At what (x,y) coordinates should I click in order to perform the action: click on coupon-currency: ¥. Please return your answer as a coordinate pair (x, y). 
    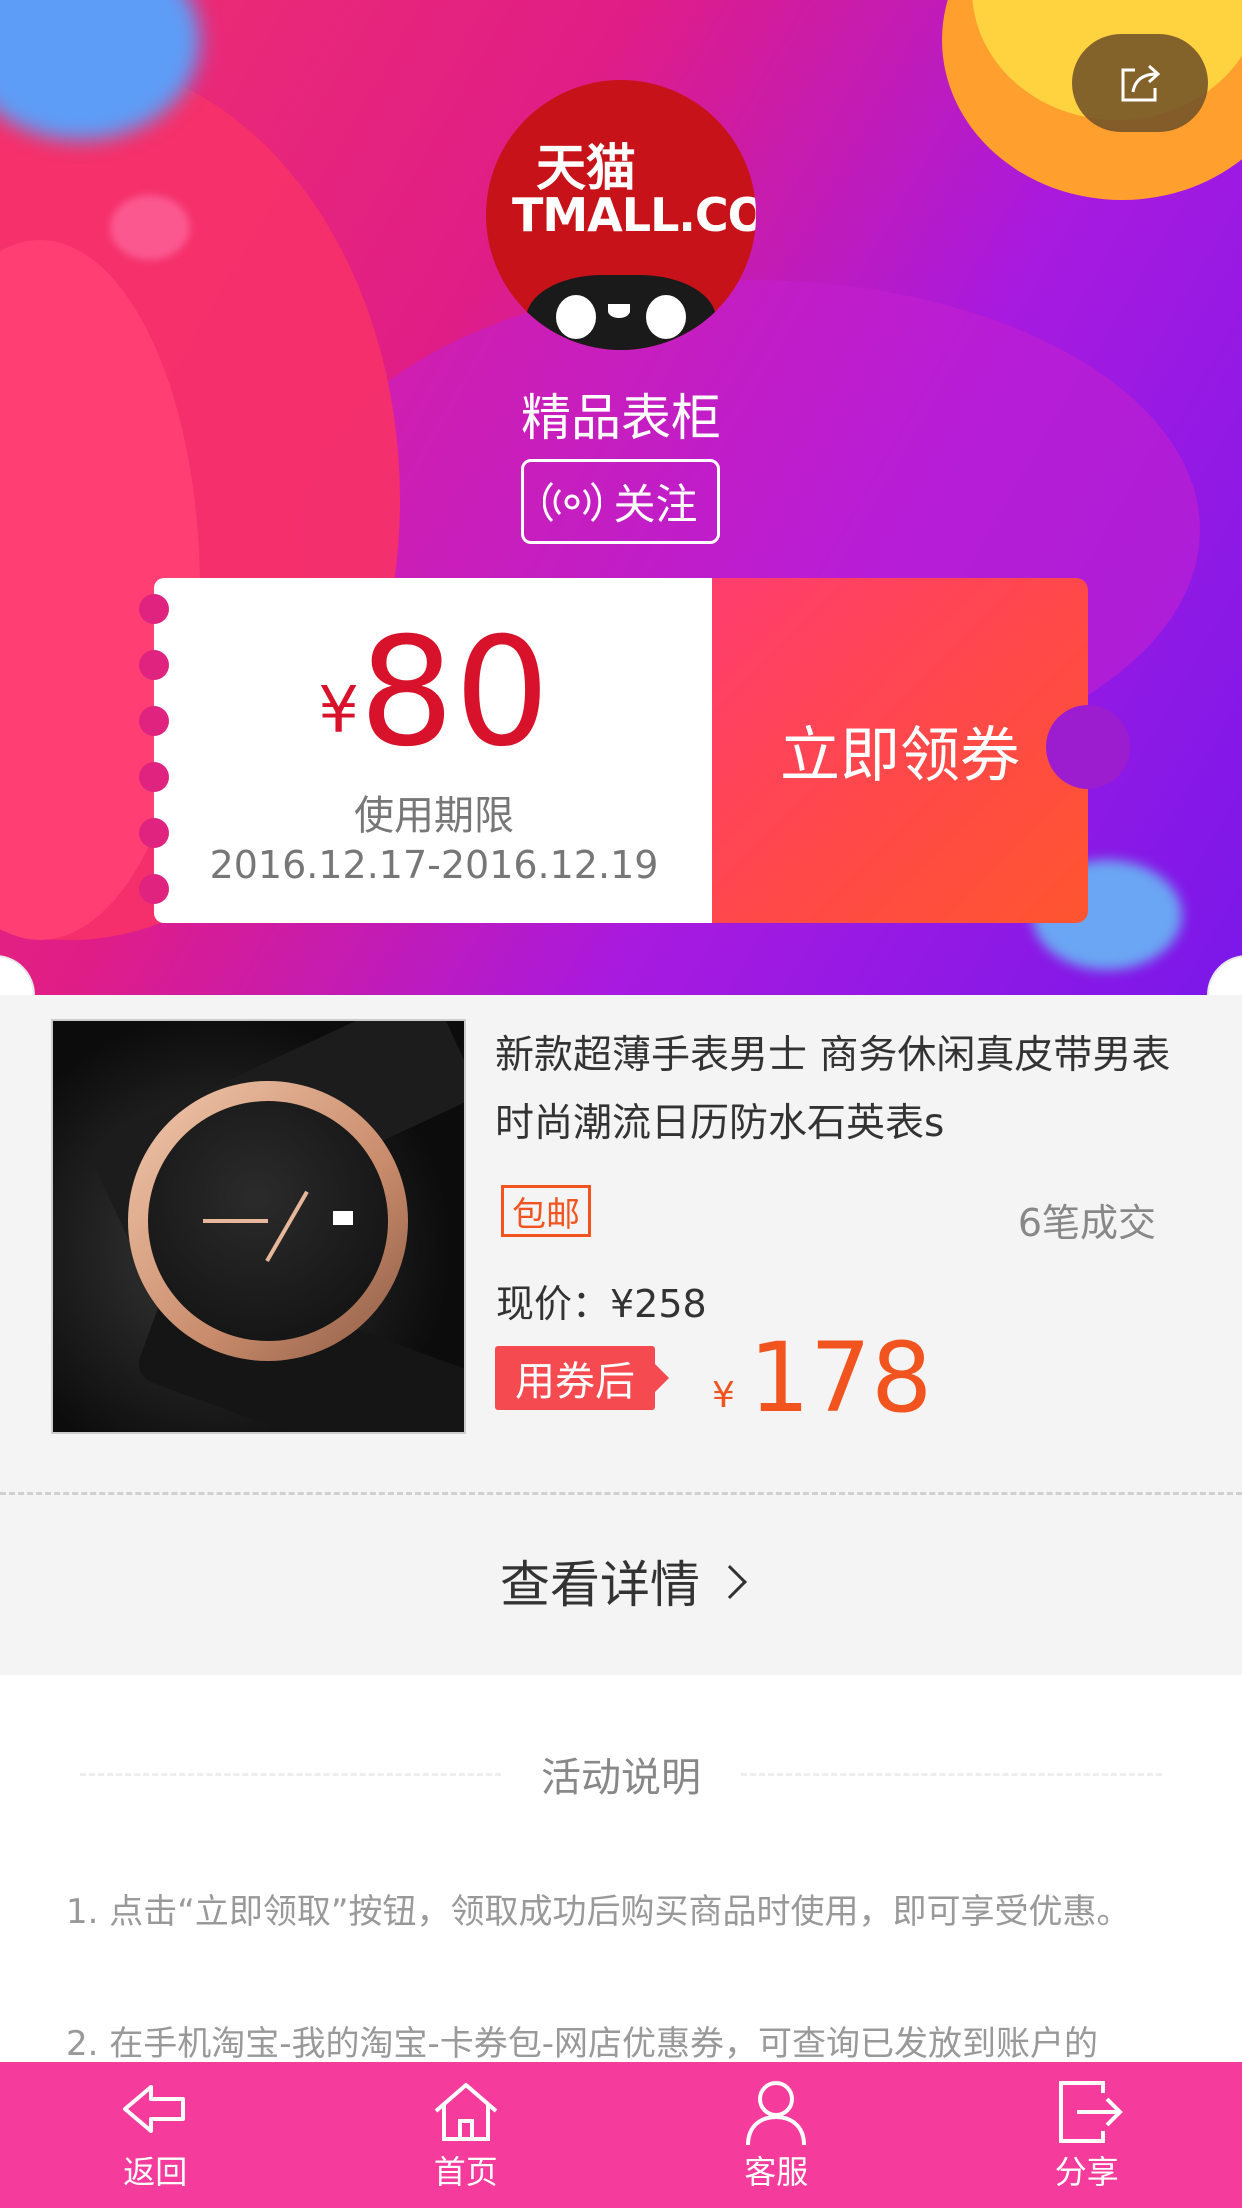
    Looking at the image, I should click on (338, 711).